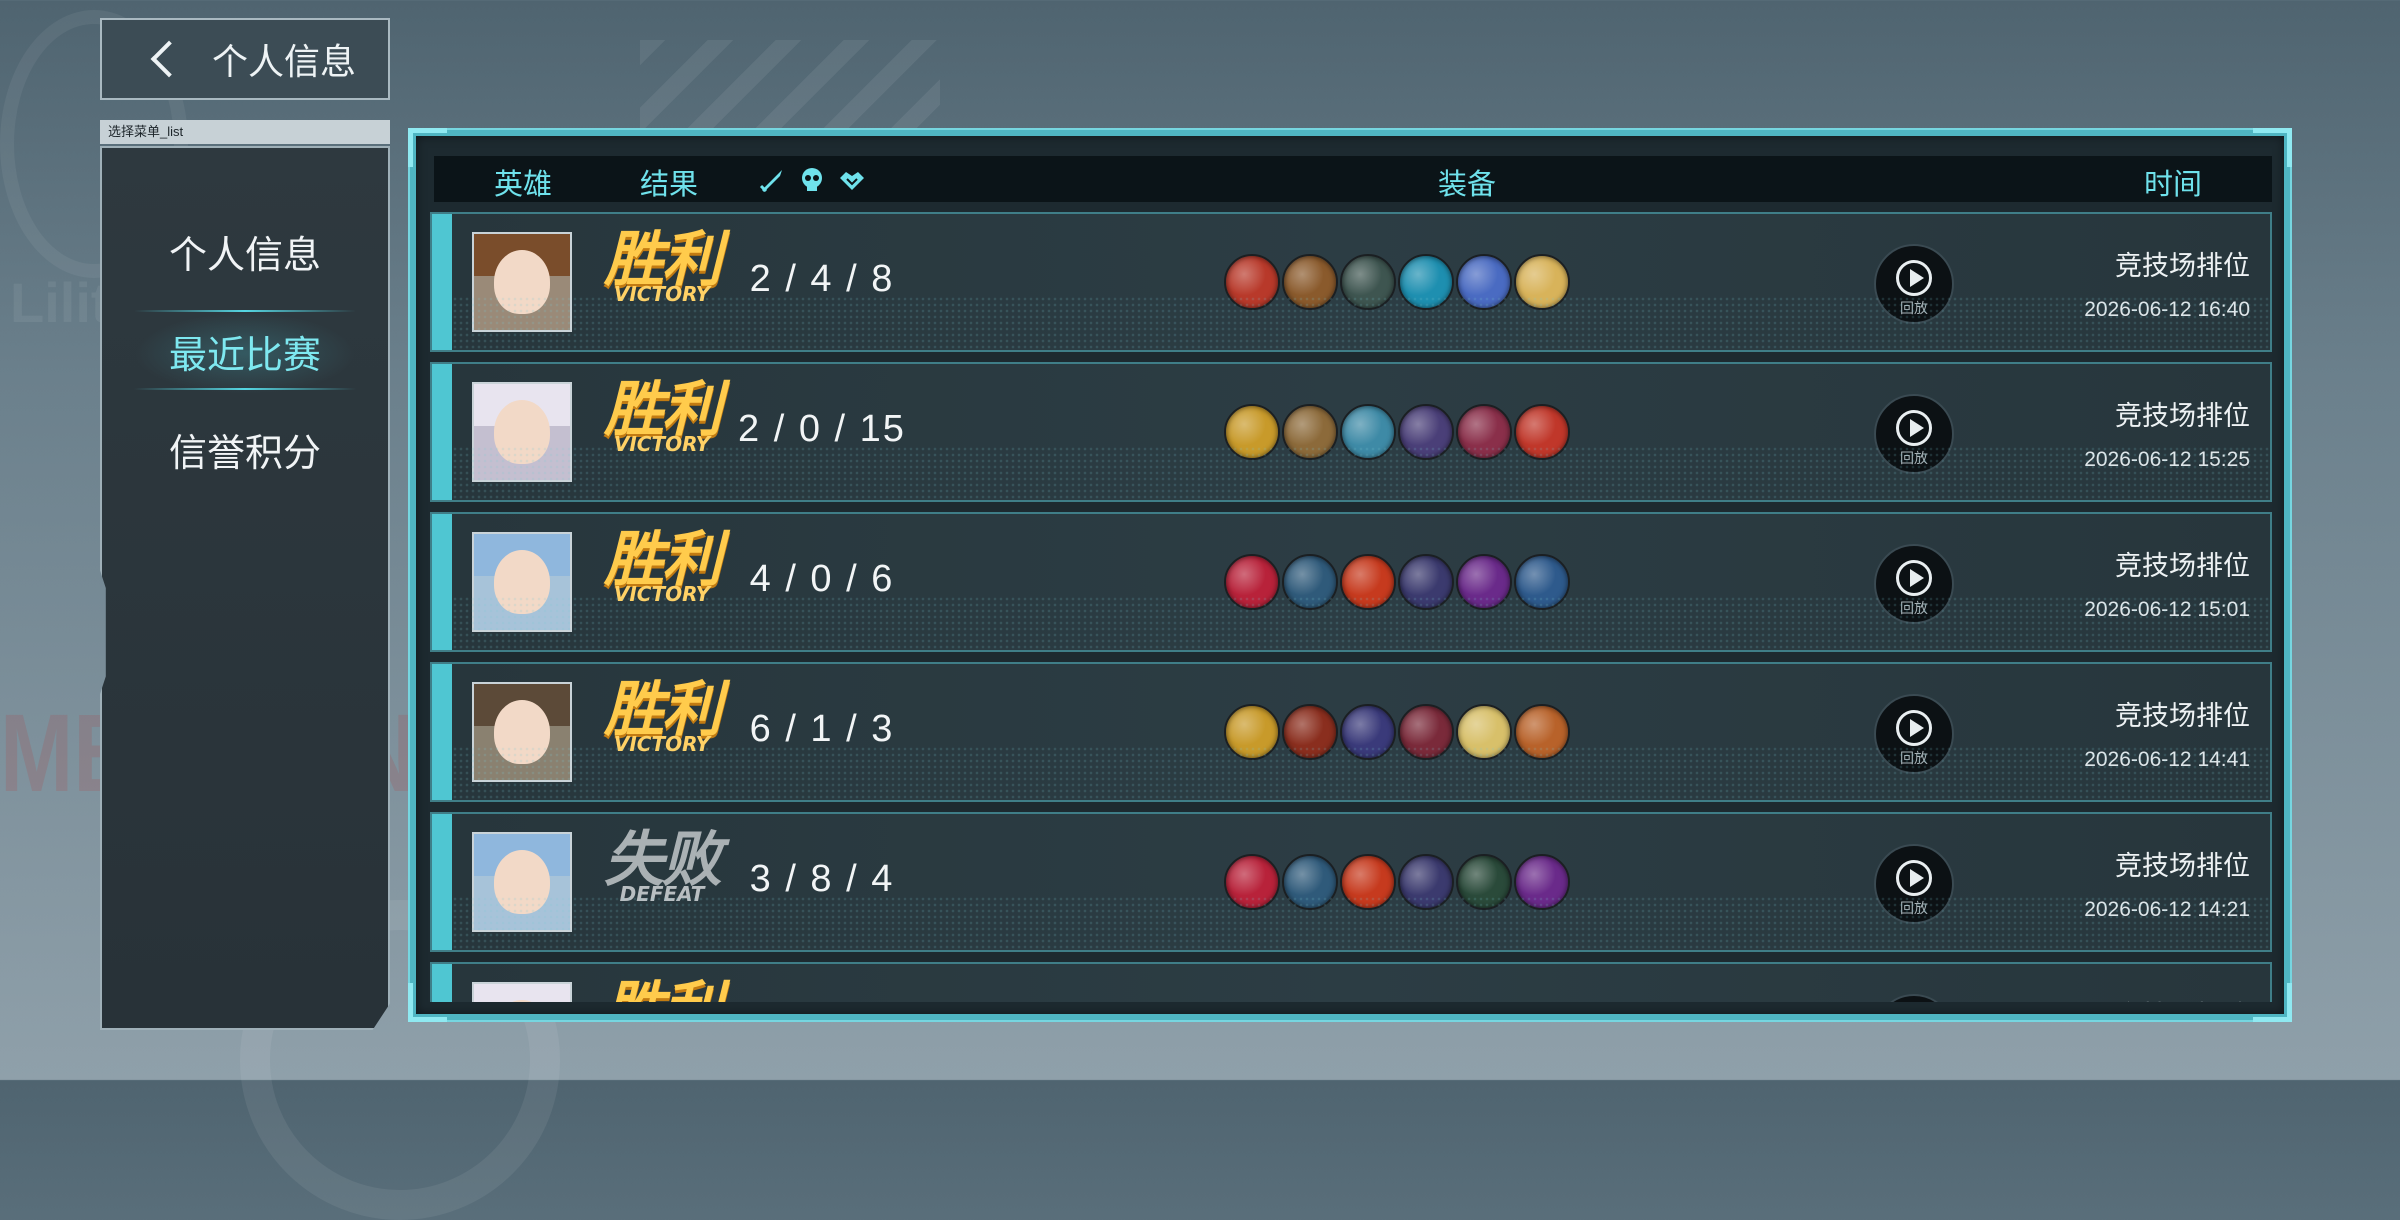 The height and width of the screenshot is (1220, 2400). I want to click on back-button-label: 个人信息, so click(284, 62).